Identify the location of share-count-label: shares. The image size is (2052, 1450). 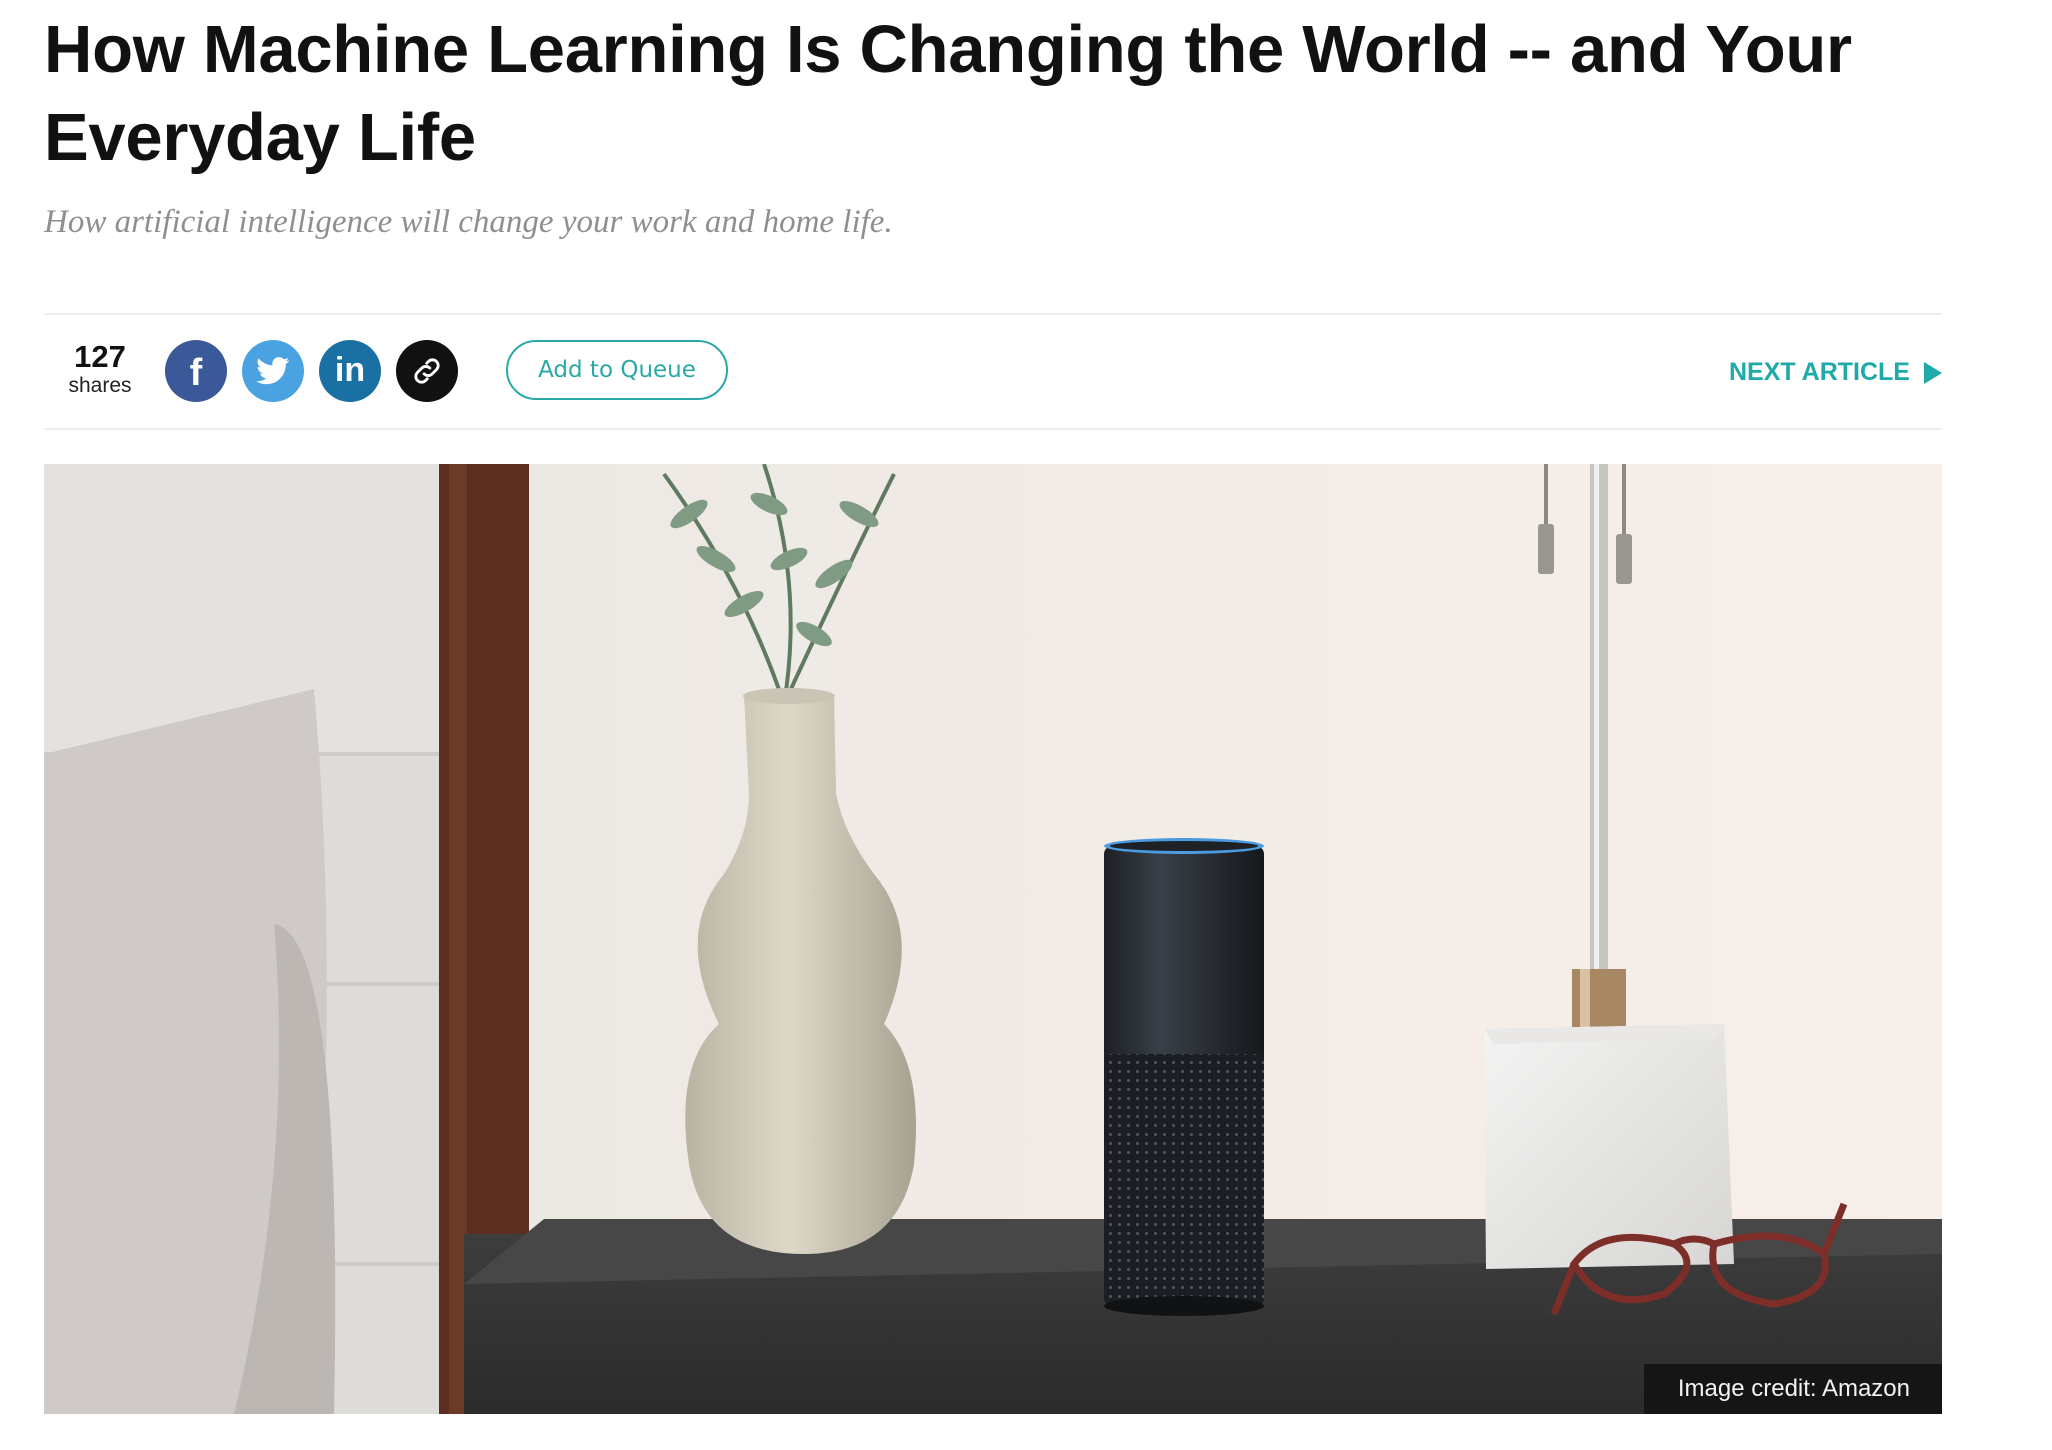
(100, 385).